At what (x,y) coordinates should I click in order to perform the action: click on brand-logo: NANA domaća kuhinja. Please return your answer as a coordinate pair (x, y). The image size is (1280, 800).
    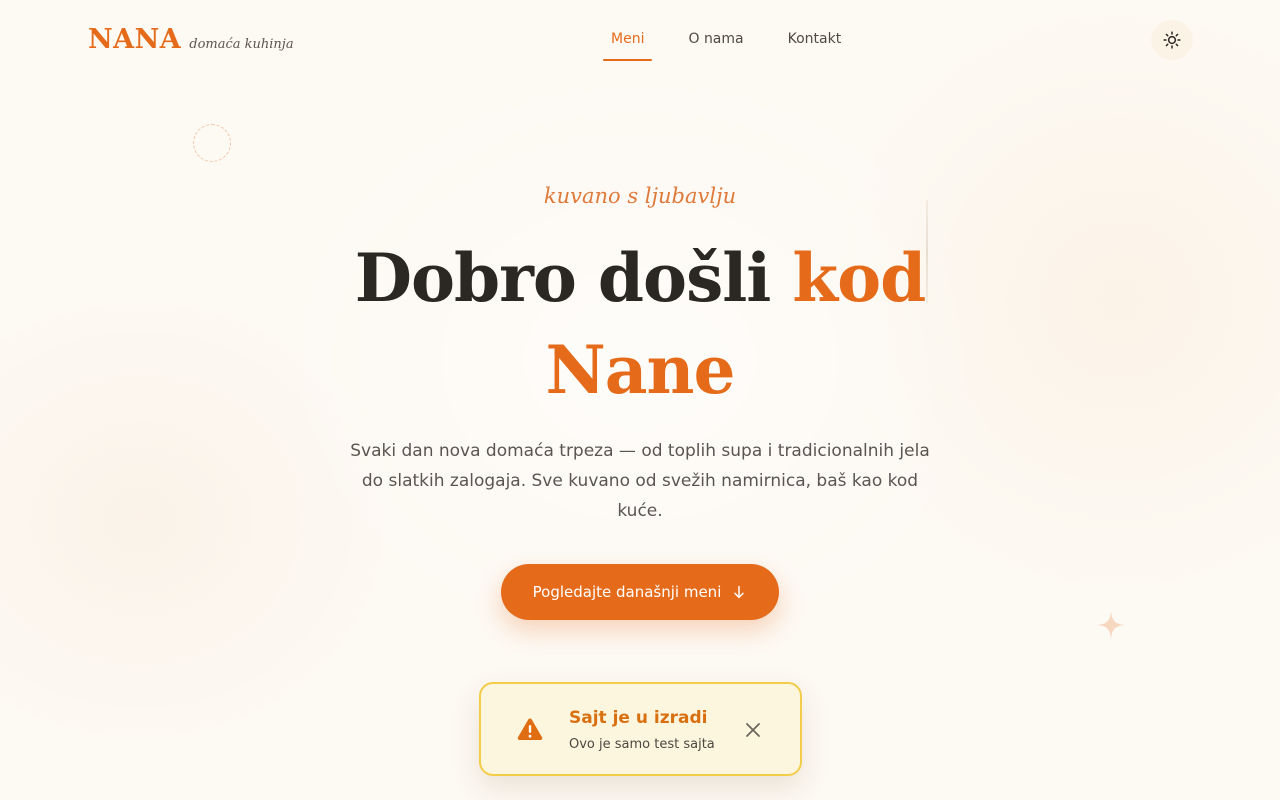
    Looking at the image, I should click on (191, 39).